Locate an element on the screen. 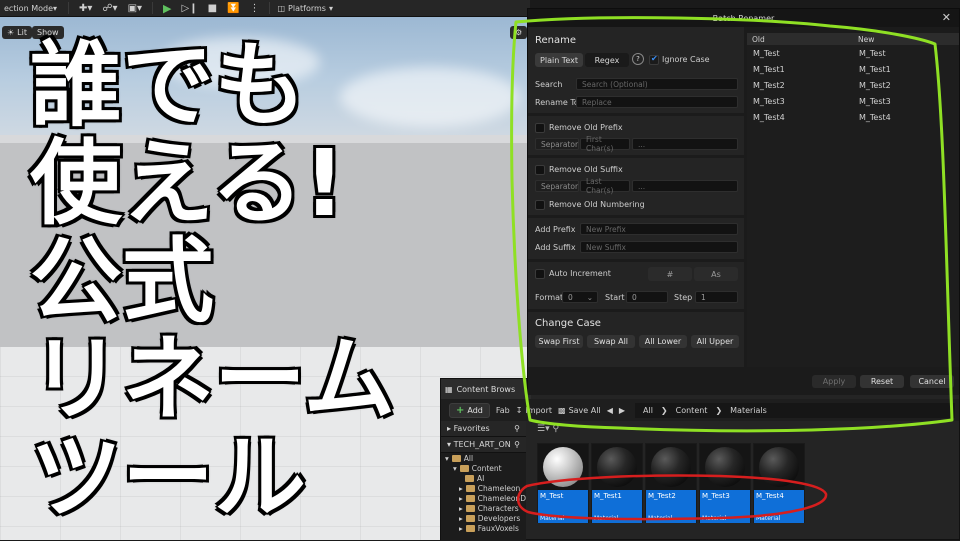 Image resolution: width=960 pixels, height=541 pixels. forward-icon: ▶ is located at coordinates (622, 410).